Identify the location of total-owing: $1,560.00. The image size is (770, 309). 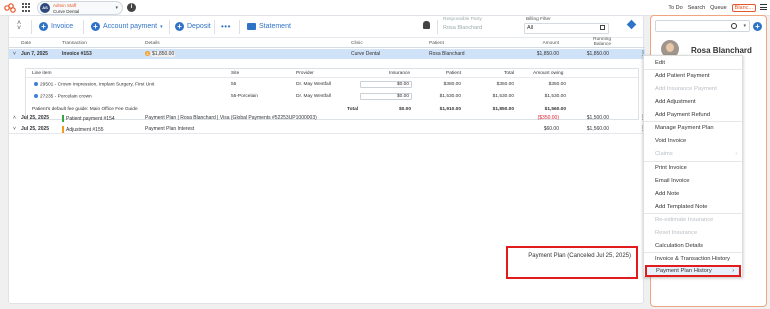
(555, 109).